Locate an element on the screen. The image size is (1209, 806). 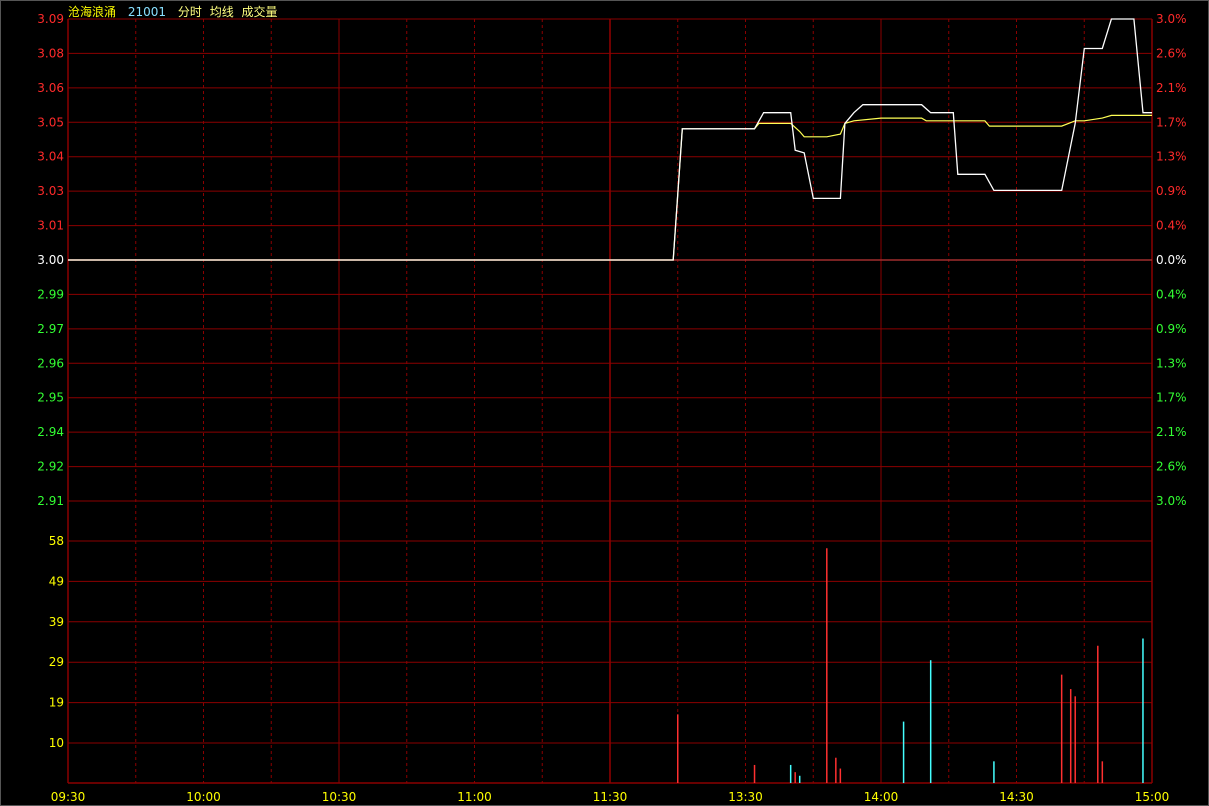
price-tick-label: 2.92 is located at coordinates (50, 467).